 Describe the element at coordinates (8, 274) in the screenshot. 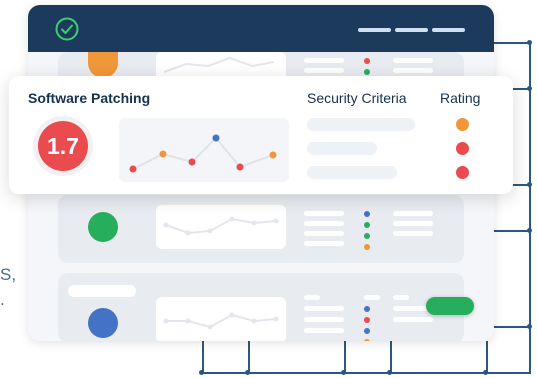

I see `cut-off-text: S,` at that location.